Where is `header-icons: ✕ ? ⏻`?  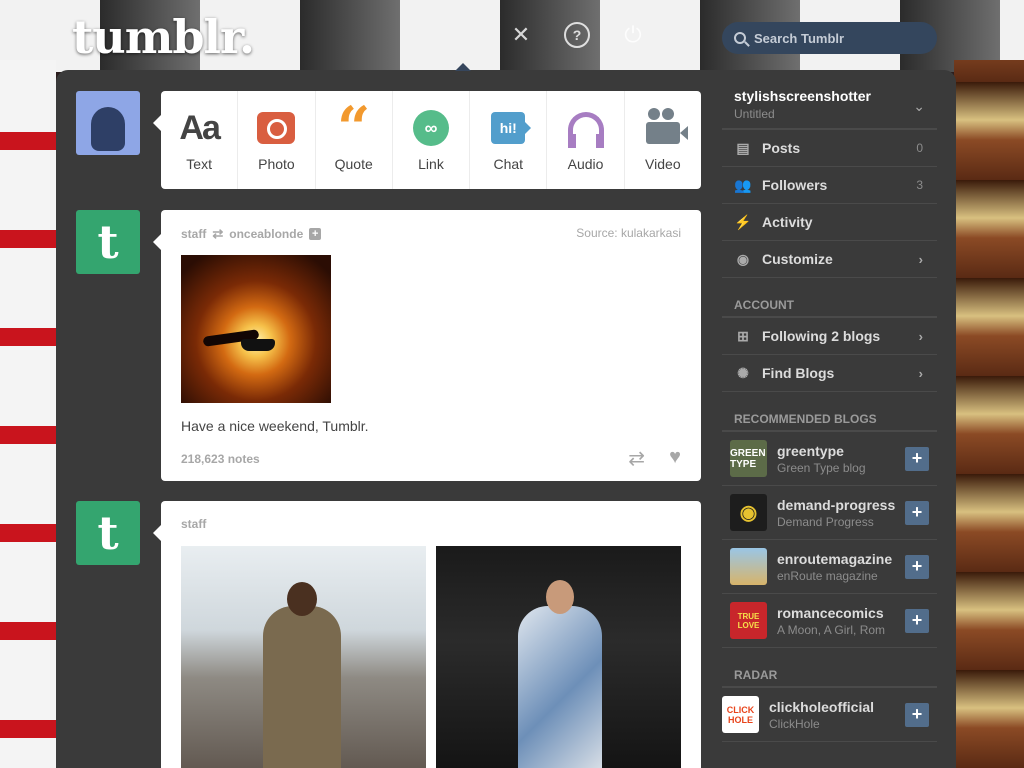
header-icons: ✕ ? ⏻ is located at coordinates (577, 35).